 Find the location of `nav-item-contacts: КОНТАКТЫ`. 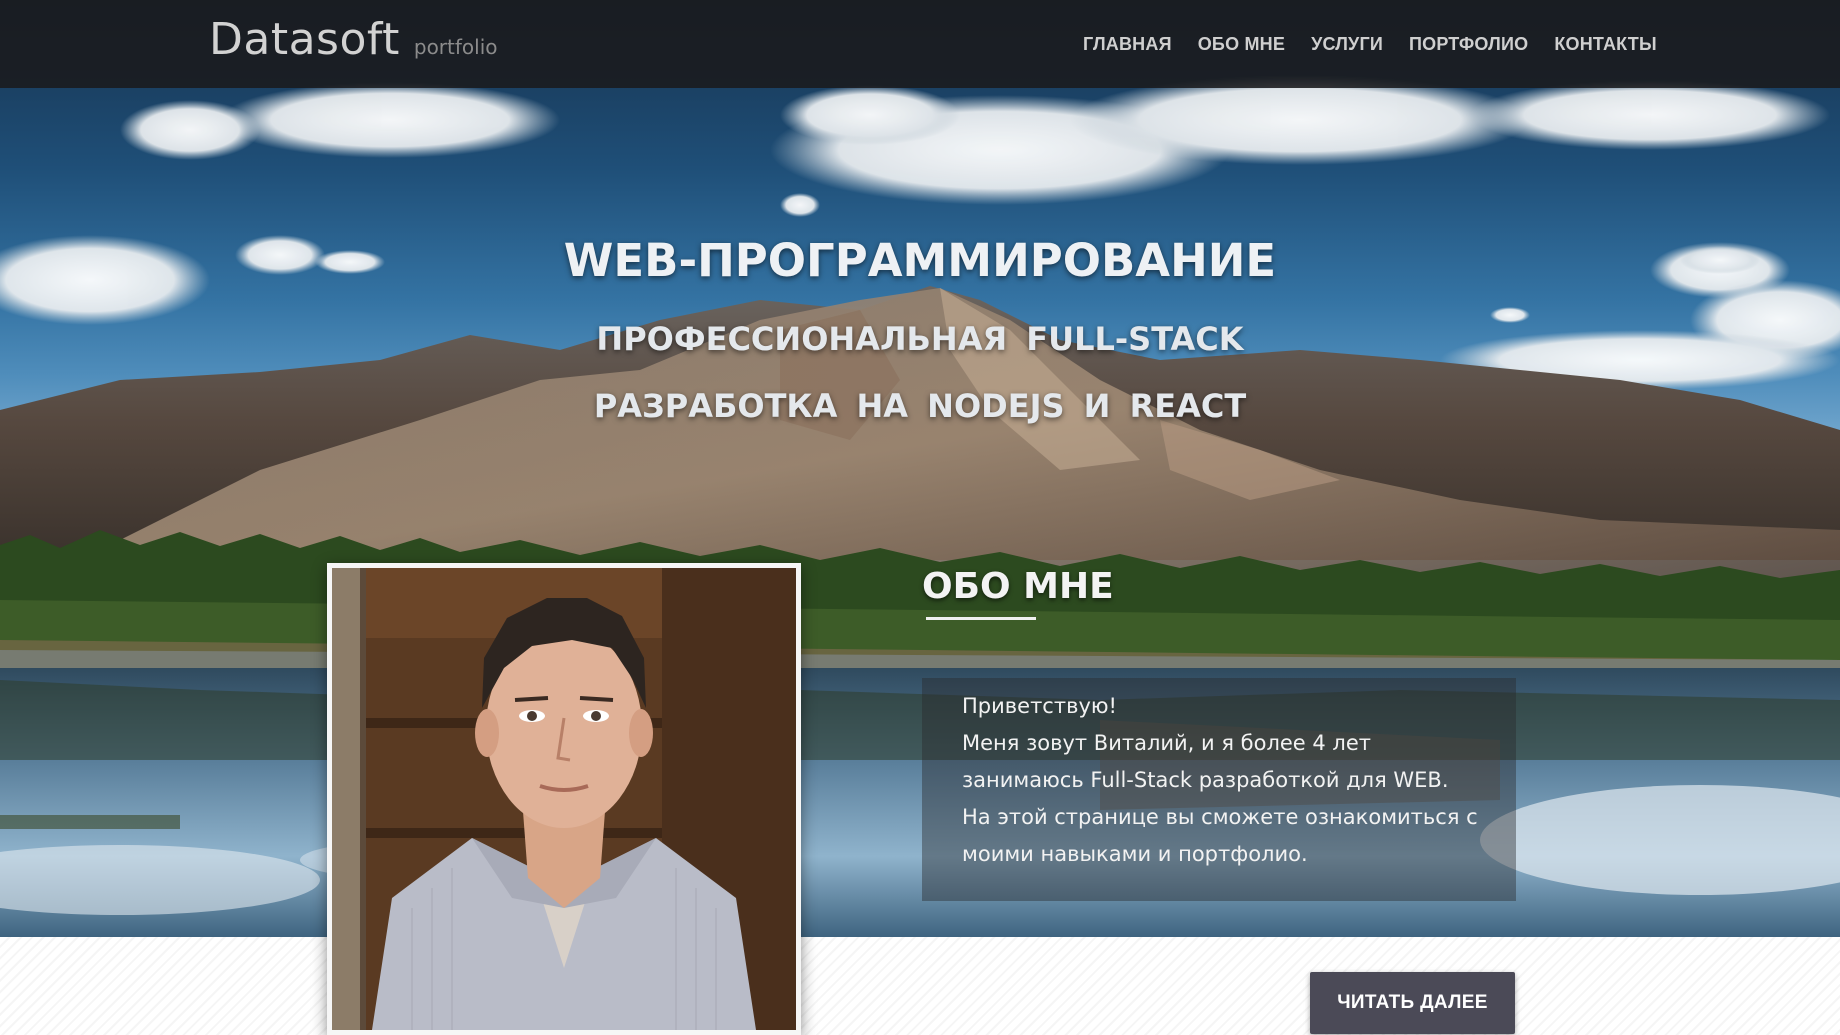

nav-item-contacts: КОНТАКТЫ is located at coordinates (1605, 44).